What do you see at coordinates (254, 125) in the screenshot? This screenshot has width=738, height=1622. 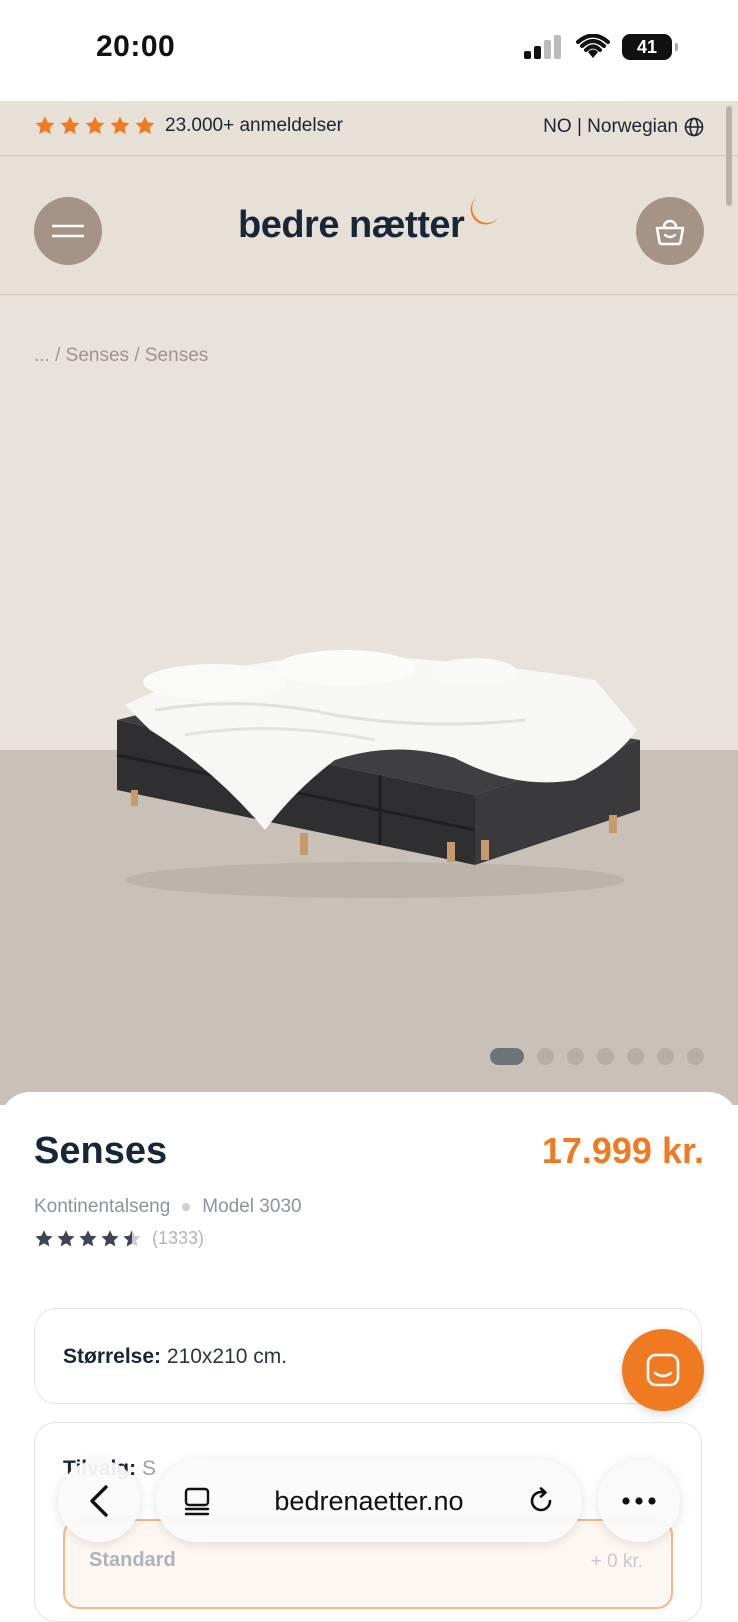 I see `reviews-count-text: 23.000+ anmeldelser` at bounding box center [254, 125].